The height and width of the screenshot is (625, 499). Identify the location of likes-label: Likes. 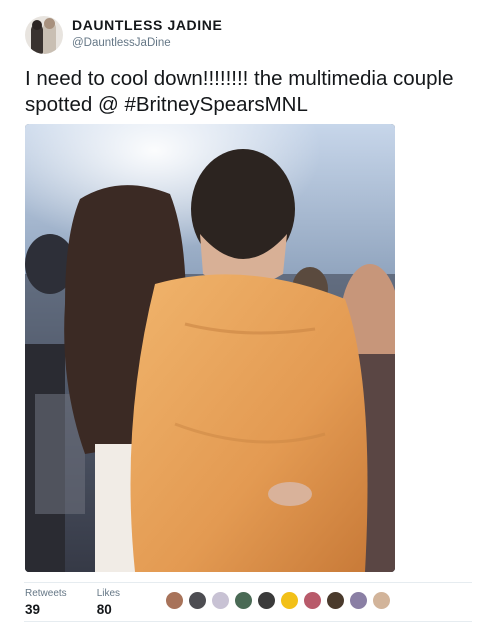
(108, 593).